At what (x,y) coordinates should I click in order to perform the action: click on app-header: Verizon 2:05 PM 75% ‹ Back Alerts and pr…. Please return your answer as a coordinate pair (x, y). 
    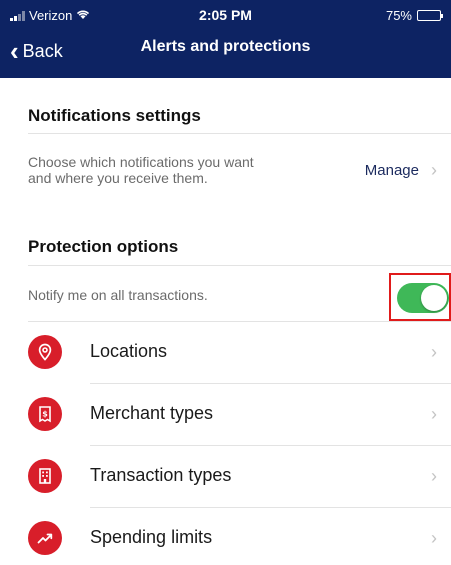
    Looking at the image, I should click on (225, 39).